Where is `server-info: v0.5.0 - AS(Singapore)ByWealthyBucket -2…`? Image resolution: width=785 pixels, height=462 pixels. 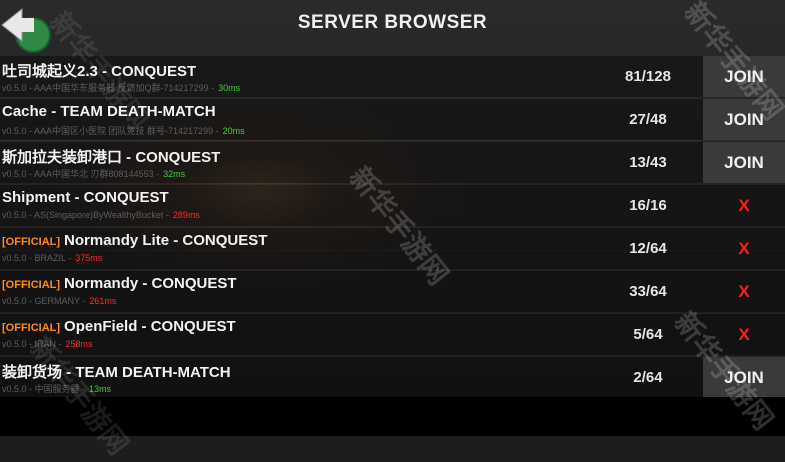
server-info: v0.5.0 - AS(Singapore)ByWealthyBucket -2… is located at coordinates (101, 215).